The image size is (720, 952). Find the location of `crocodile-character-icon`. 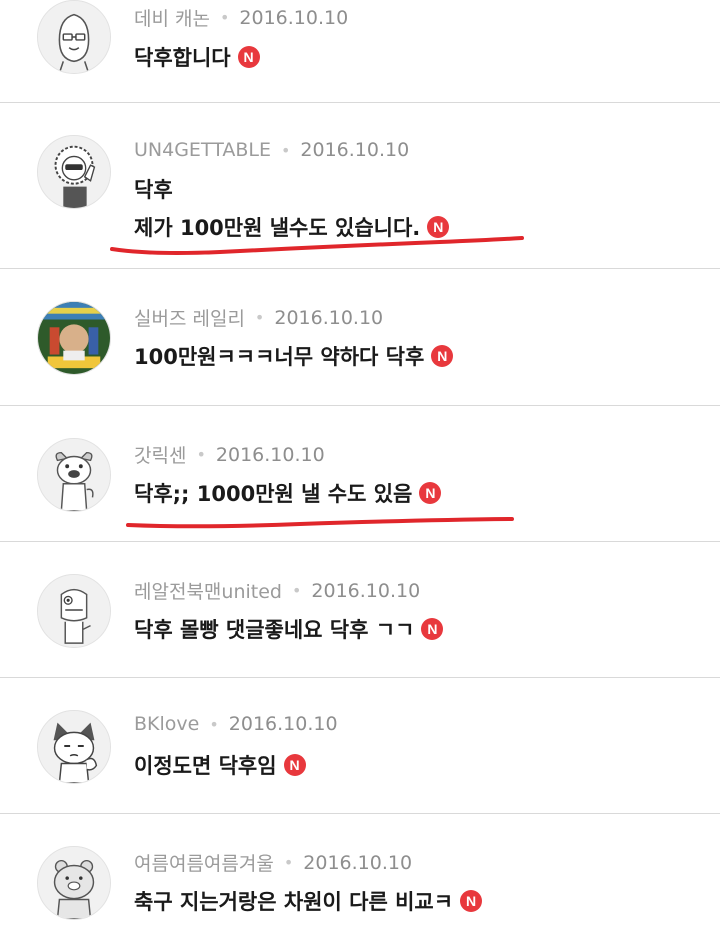

crocodile-character-icon is located at coordinates (74, 611).